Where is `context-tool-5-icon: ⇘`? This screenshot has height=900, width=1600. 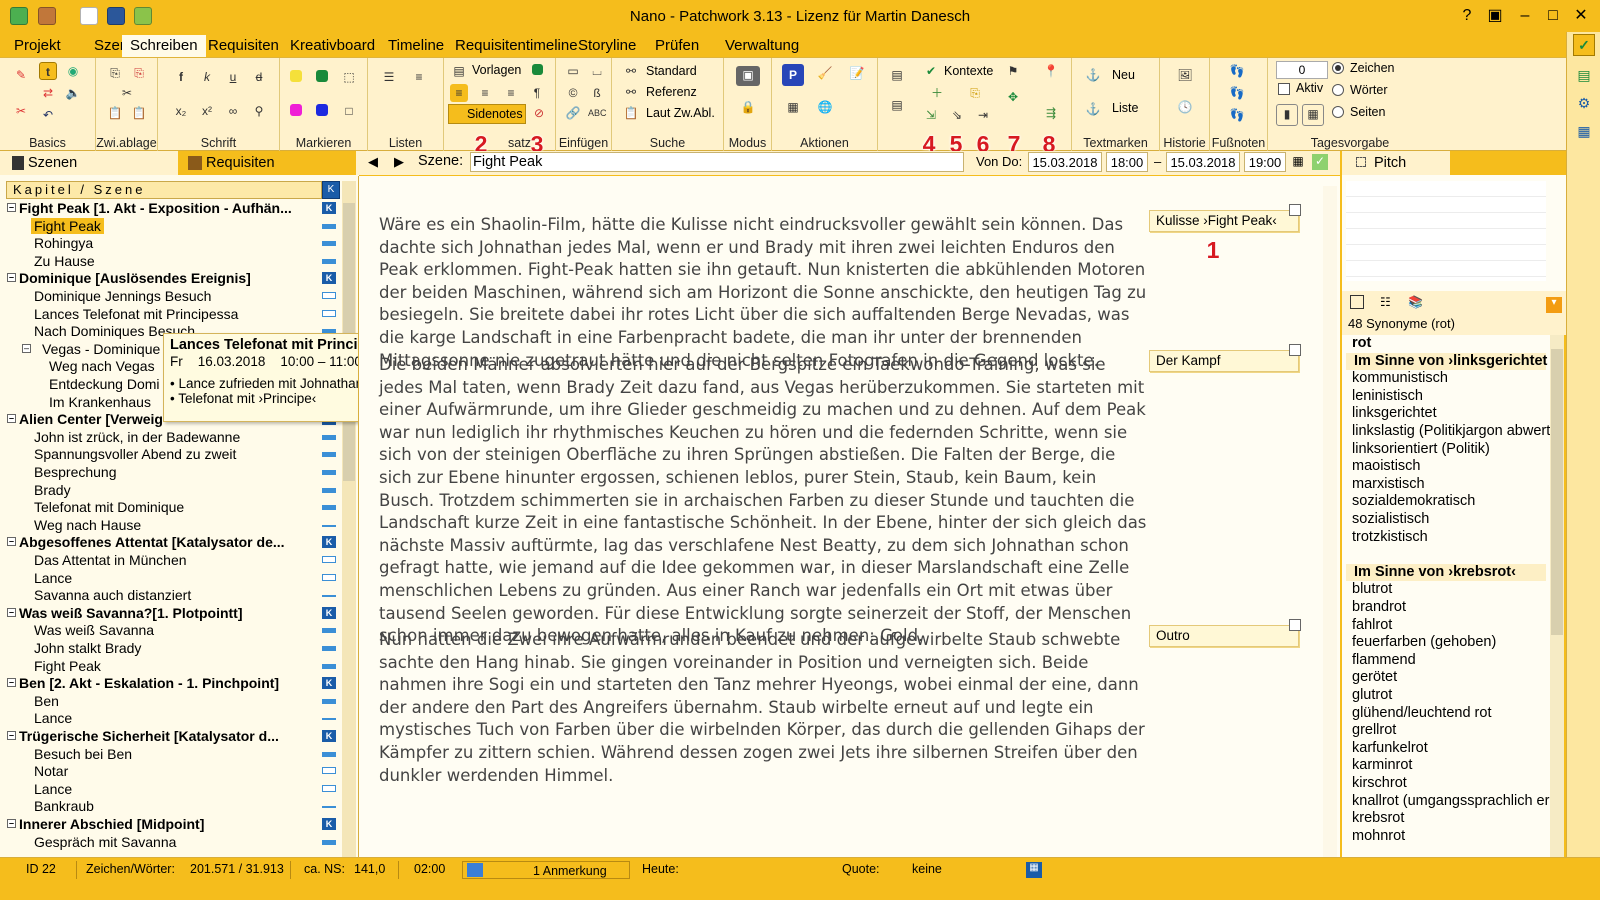
context-tool-5-icon: ⇘ is located at coordinates (957, 115).